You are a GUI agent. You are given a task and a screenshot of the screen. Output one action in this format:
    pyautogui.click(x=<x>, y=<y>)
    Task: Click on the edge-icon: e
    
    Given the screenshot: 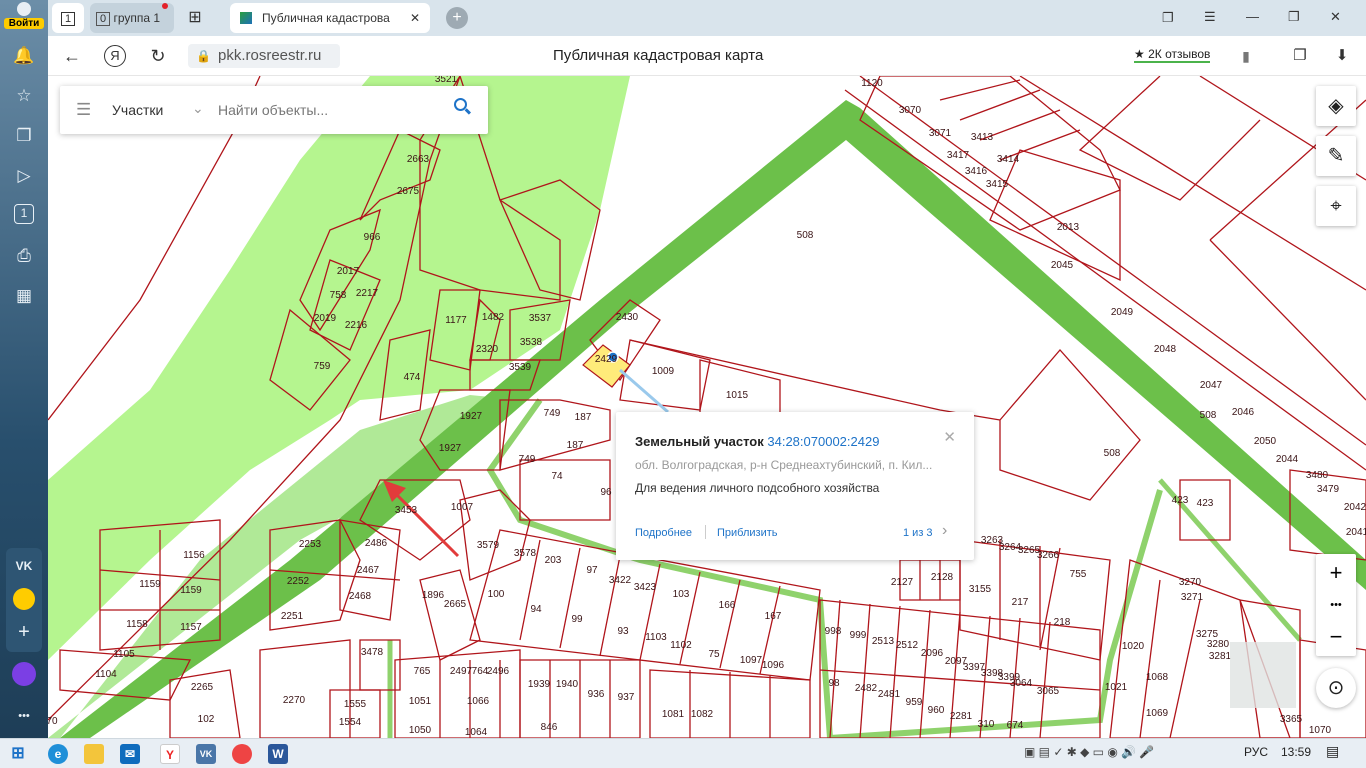 What is the action you would take?
    pyautogui.click(x=58, y=754)
    